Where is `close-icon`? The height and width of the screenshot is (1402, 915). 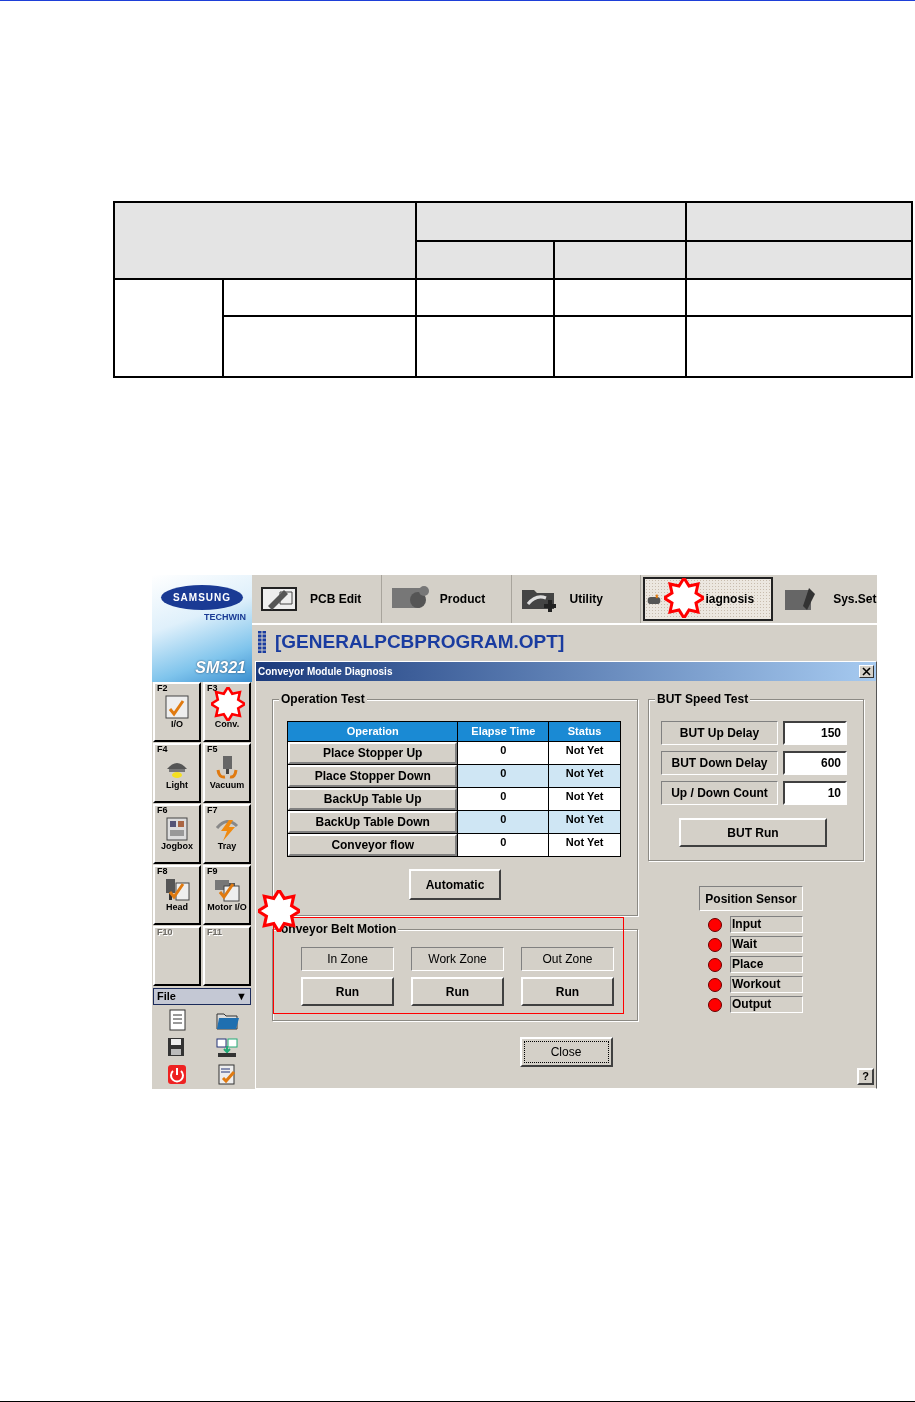
close-icon is located at coordinates (866, 671).